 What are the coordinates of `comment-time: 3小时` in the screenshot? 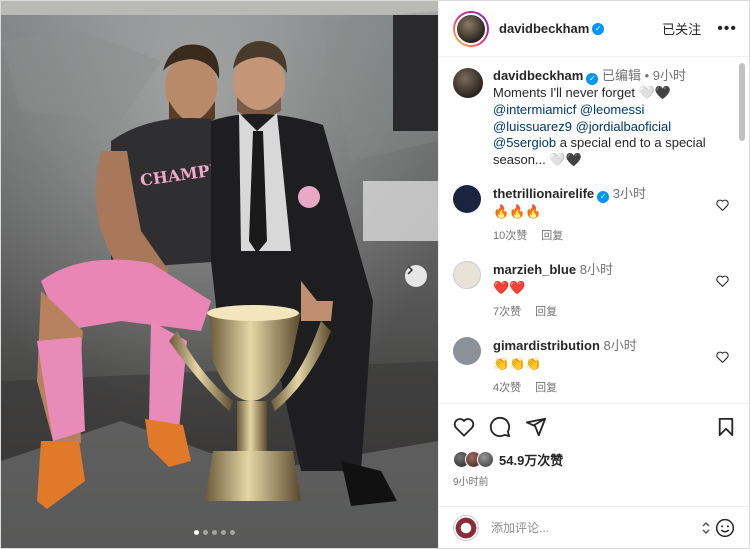 It's located at (629, 193).